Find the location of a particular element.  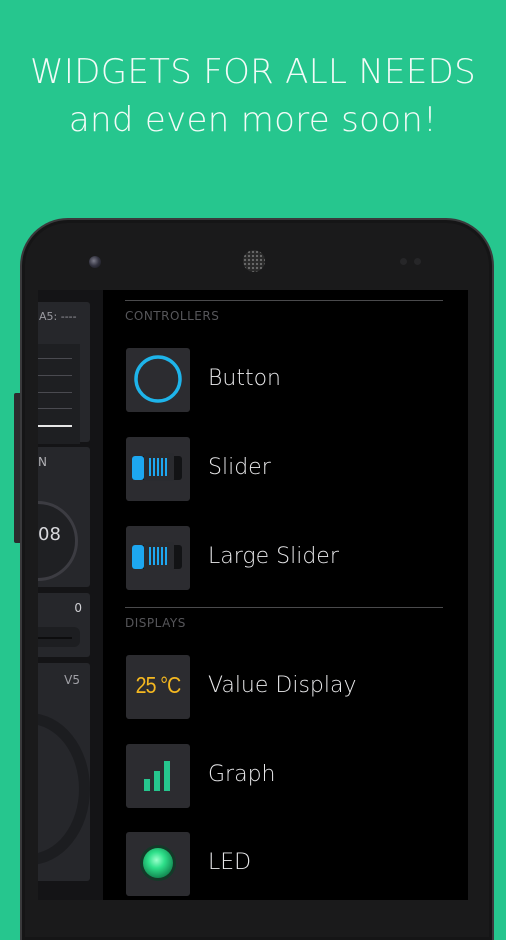

widget-item-button: Button is located at coordinates (286, 381).